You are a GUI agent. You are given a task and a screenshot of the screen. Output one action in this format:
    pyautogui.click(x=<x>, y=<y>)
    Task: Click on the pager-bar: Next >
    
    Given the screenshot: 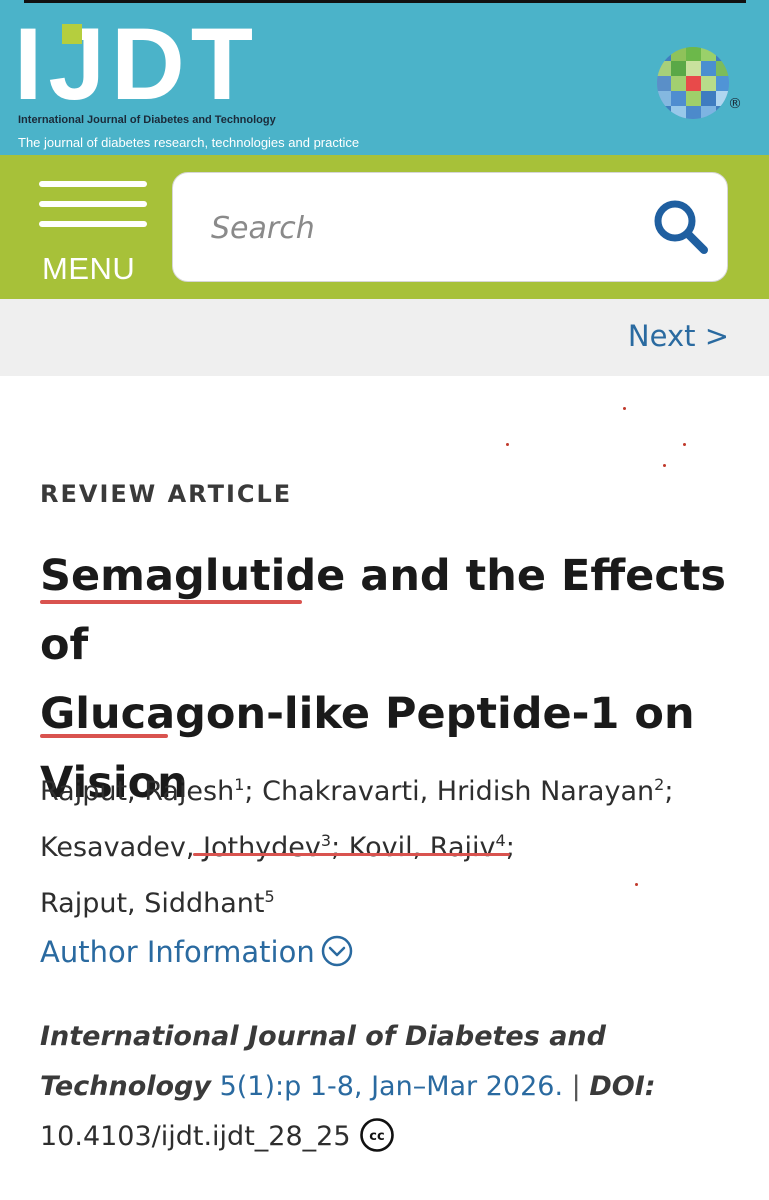 What is the action you would take?
    pyautogui.click(x=384, y=337)
    